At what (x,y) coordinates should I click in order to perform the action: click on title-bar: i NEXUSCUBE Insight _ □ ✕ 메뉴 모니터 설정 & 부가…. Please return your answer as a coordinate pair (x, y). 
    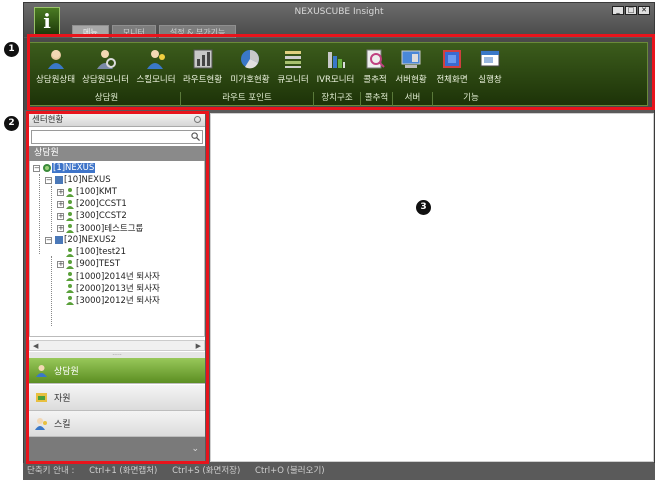
    Looking at the image, I should click on (339, 20).